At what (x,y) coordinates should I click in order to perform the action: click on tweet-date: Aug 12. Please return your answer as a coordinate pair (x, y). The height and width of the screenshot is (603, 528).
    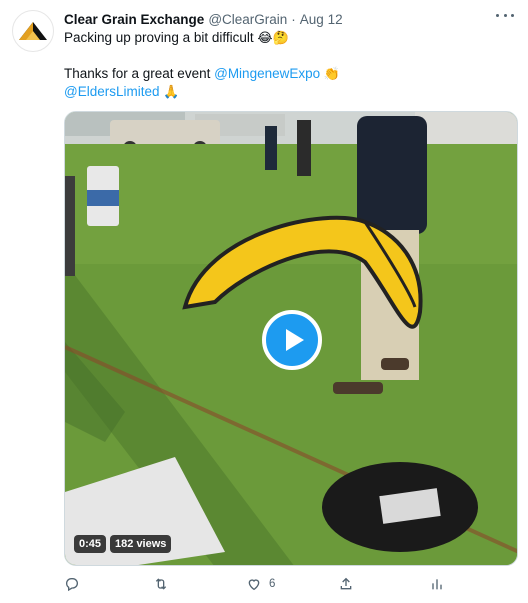
    Looking at the image, I should click on (321, 19).